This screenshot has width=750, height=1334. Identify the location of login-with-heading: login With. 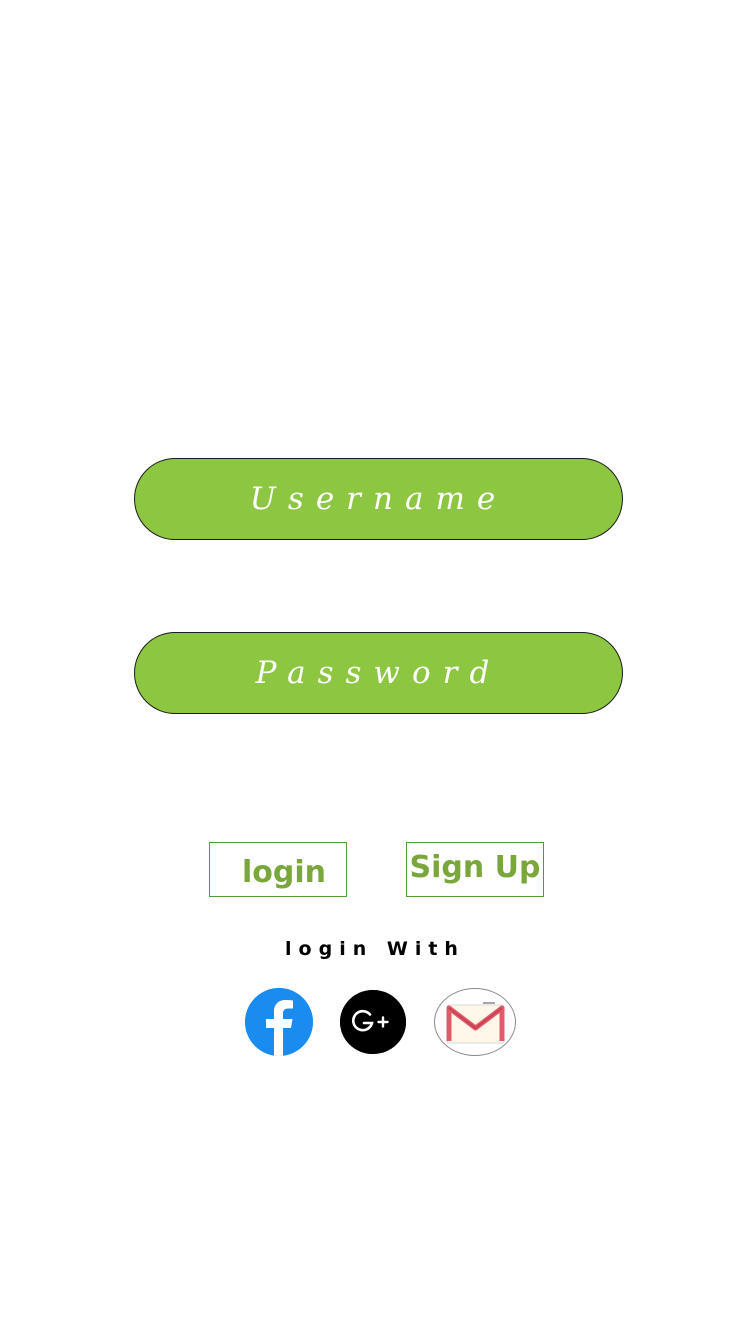
(375, 949).